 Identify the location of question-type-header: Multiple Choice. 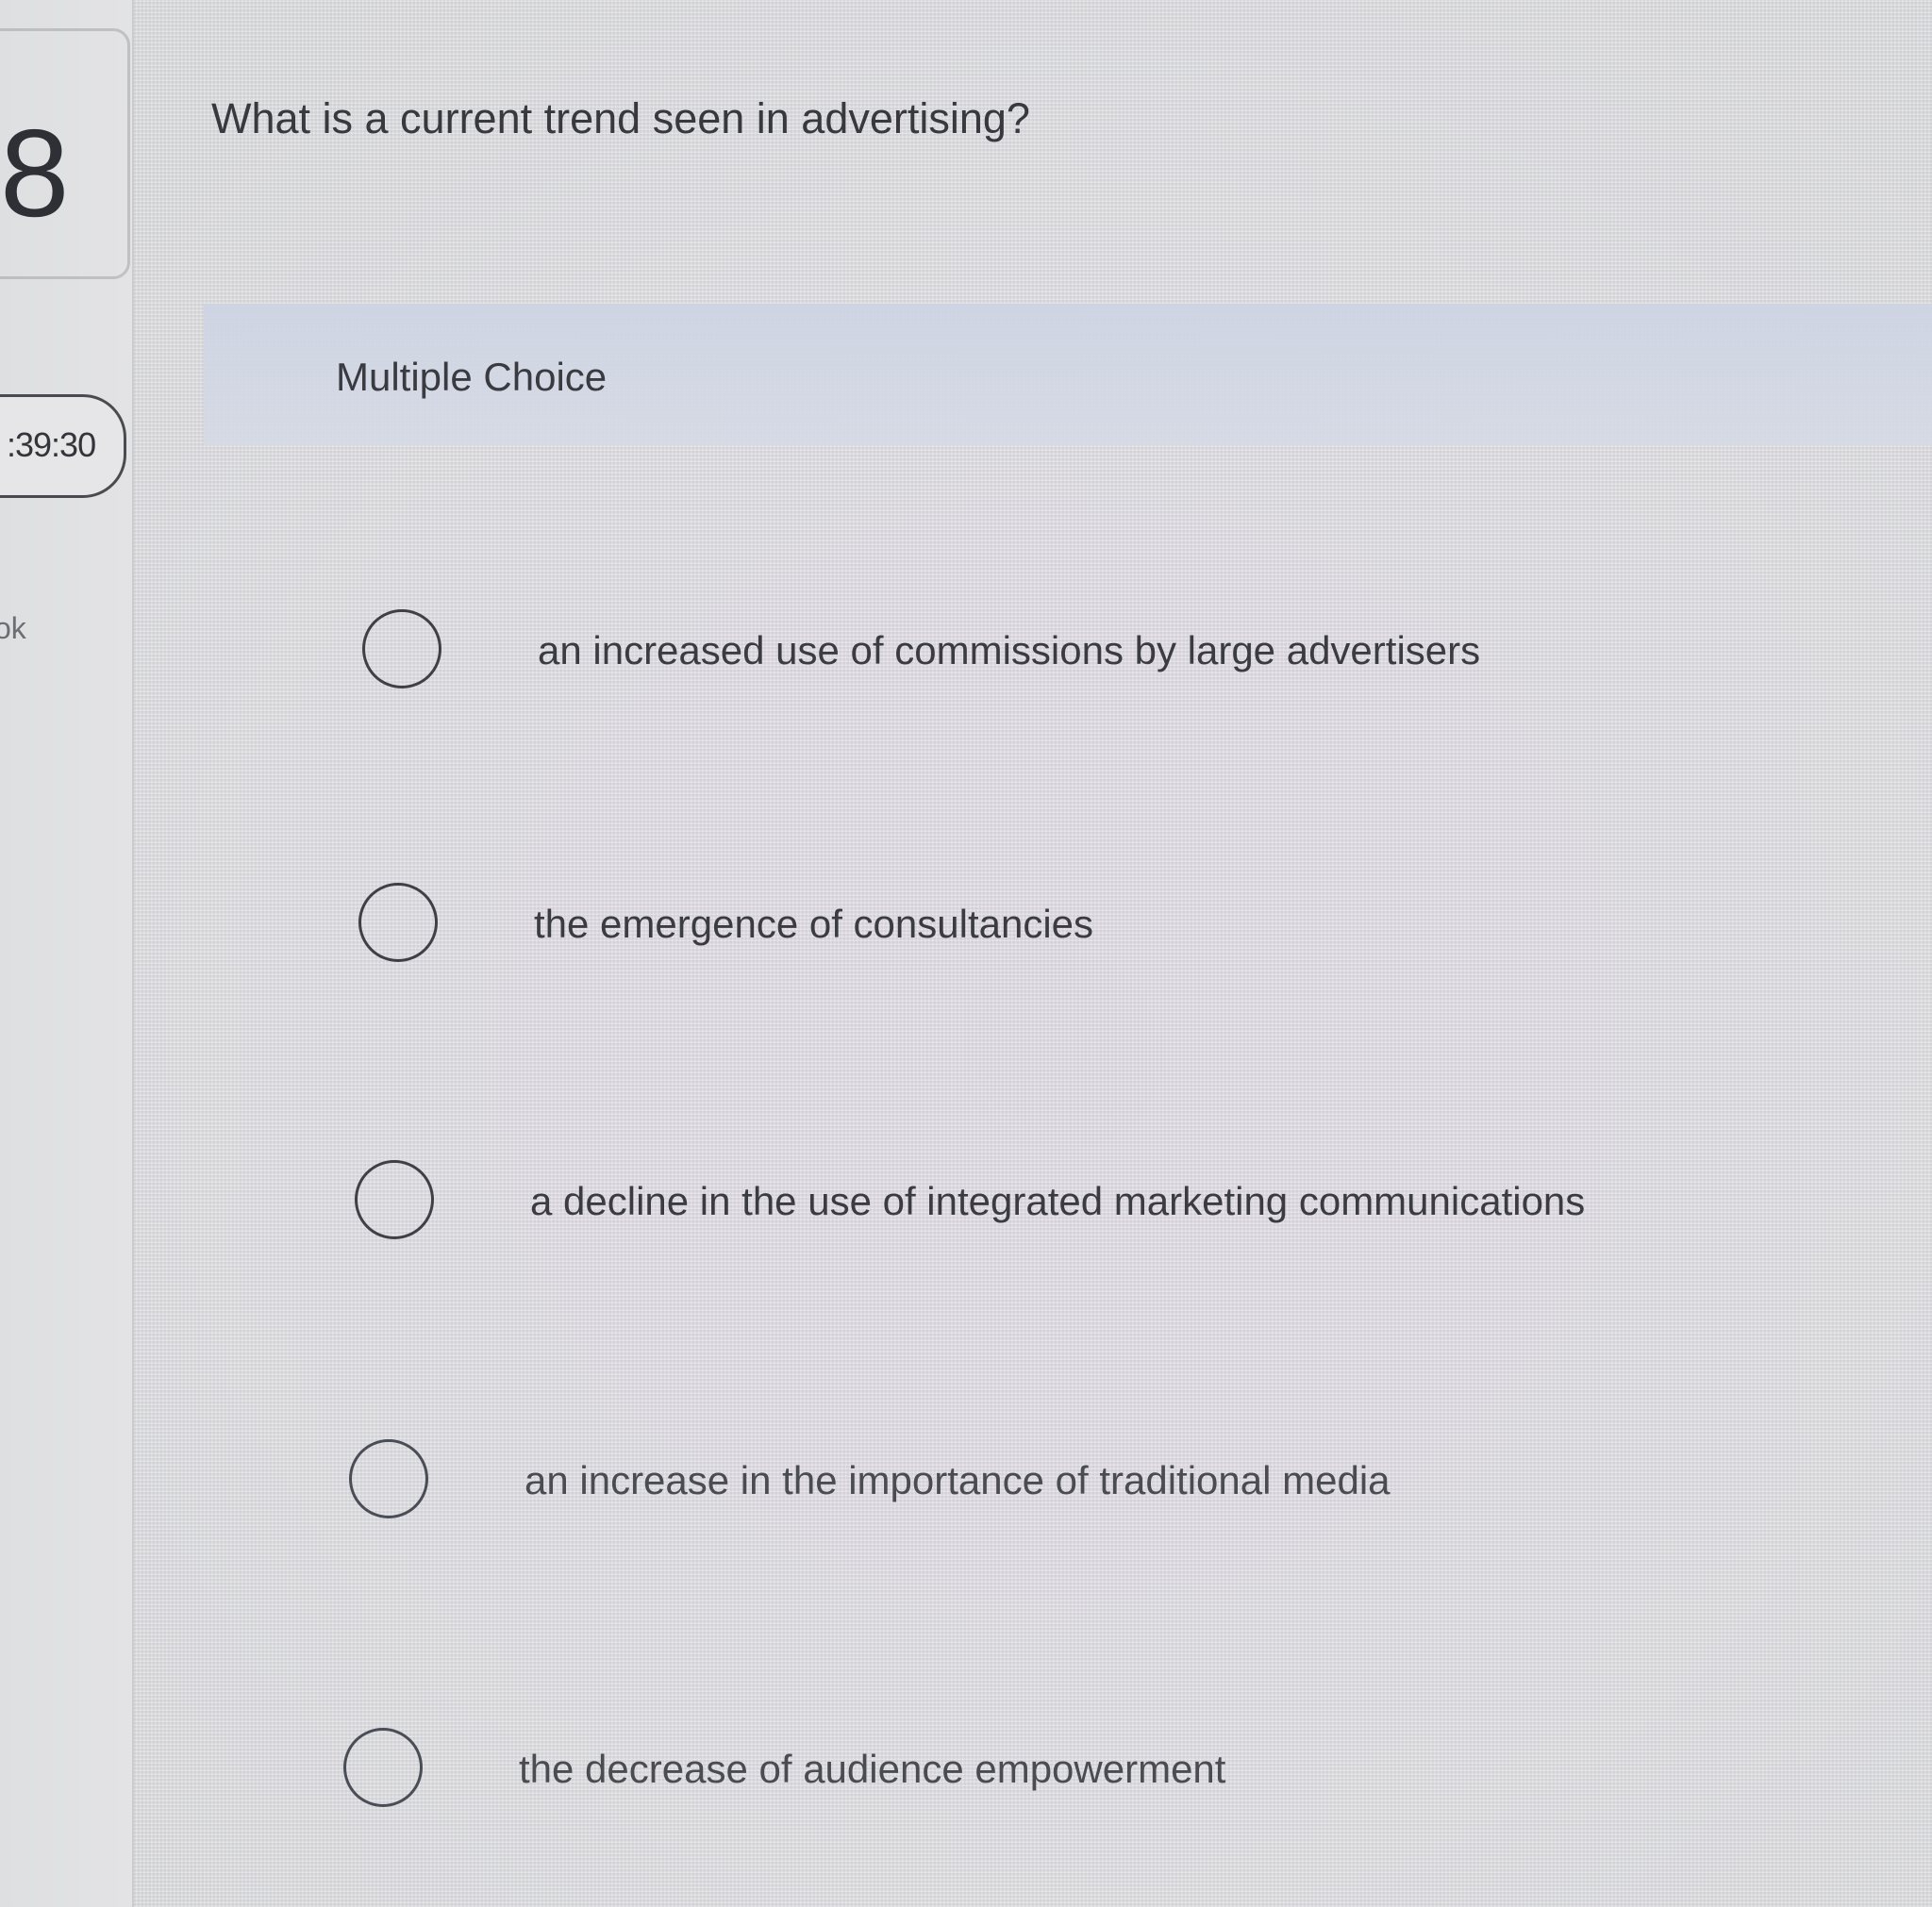
(1068, 375).